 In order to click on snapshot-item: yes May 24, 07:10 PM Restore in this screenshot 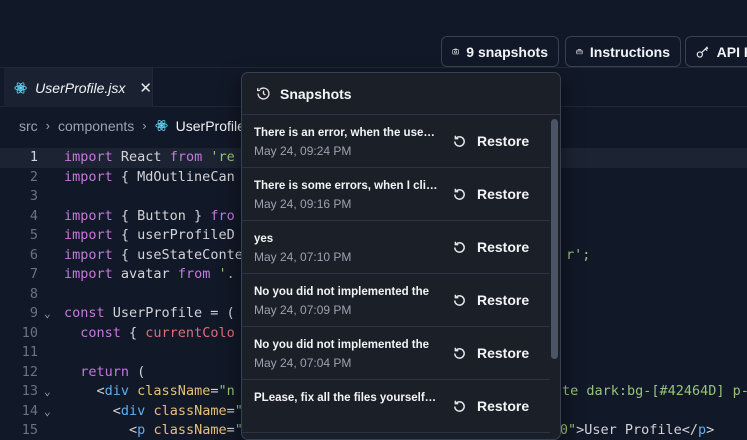, I will do `click(396, 247)`.